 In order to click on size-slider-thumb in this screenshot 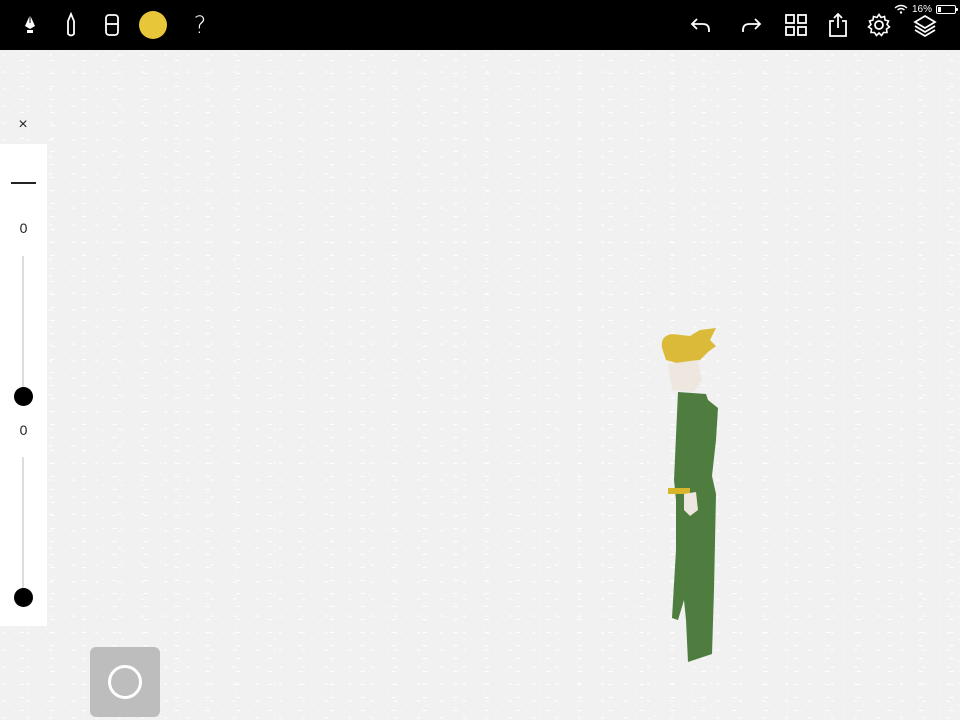, I will do `click(23, 396)`.